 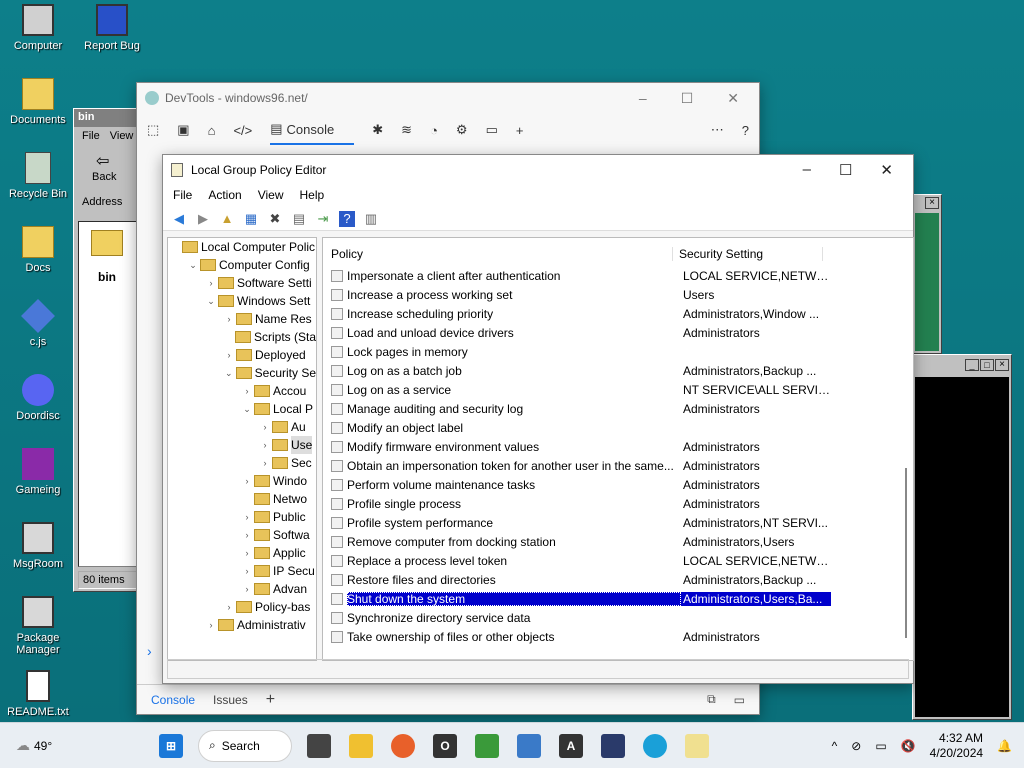 What do you see at coordinates (183, 130) in the screenshot?
I see `device-toggle-icon: ▣` at bounding box center [183, 130].